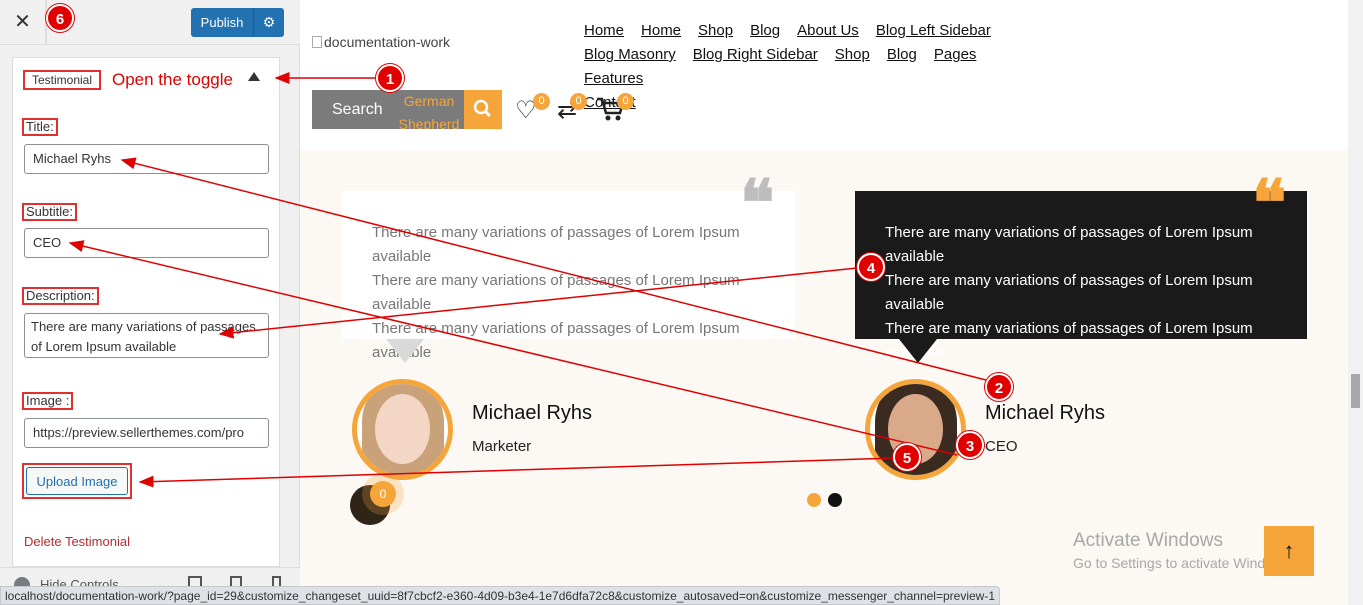 Image resolution: width=1363 pixels, height=605 pixels. Describe the element at coordinates (60, 18) in the screenshot. I see `annotation-badge-6: 6` at that location.